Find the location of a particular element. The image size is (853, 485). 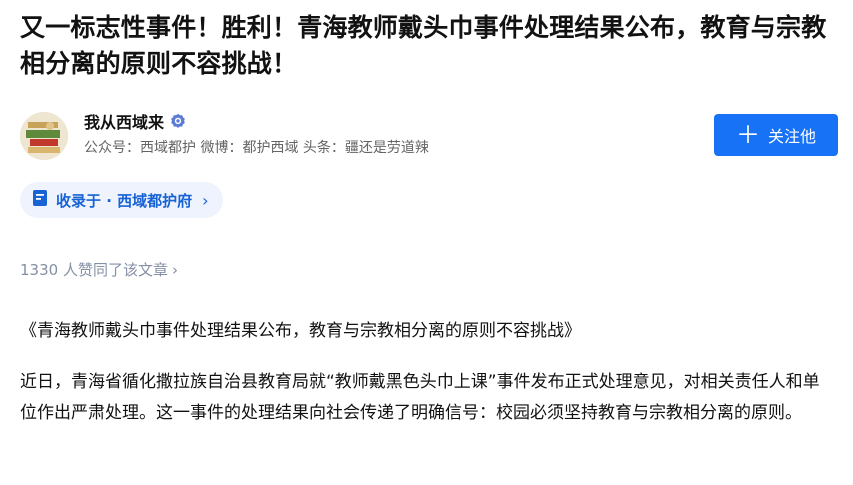

verified-badge-icon is located at coordinates (178, 121).